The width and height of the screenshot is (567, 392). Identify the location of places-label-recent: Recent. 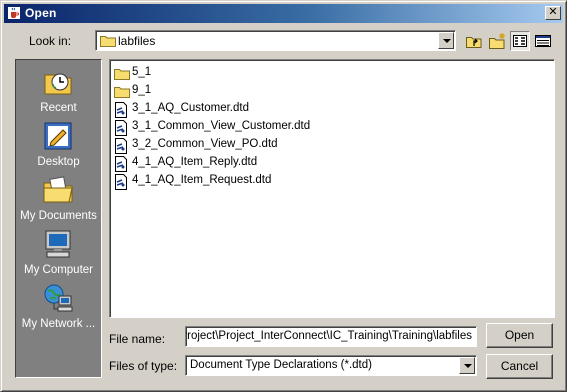
(58, 108).